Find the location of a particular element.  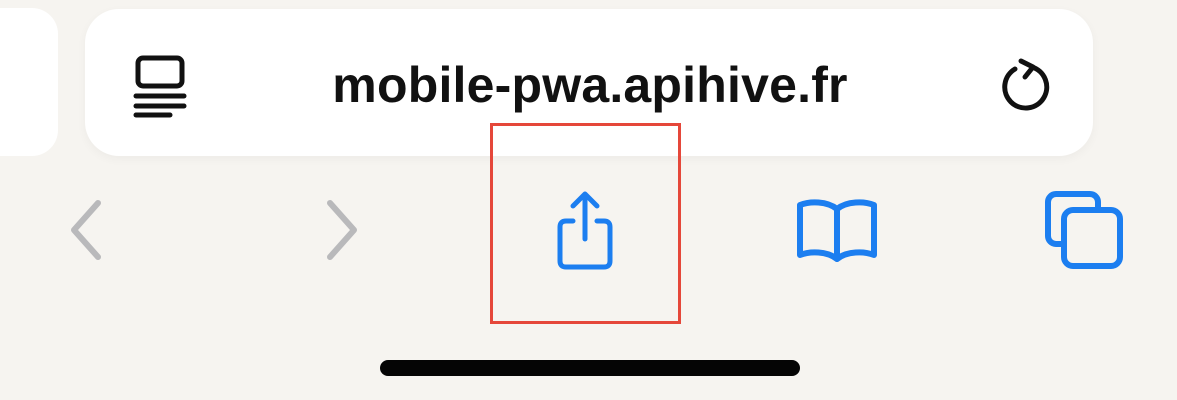

share-icon is located at coordinates (585, 230).